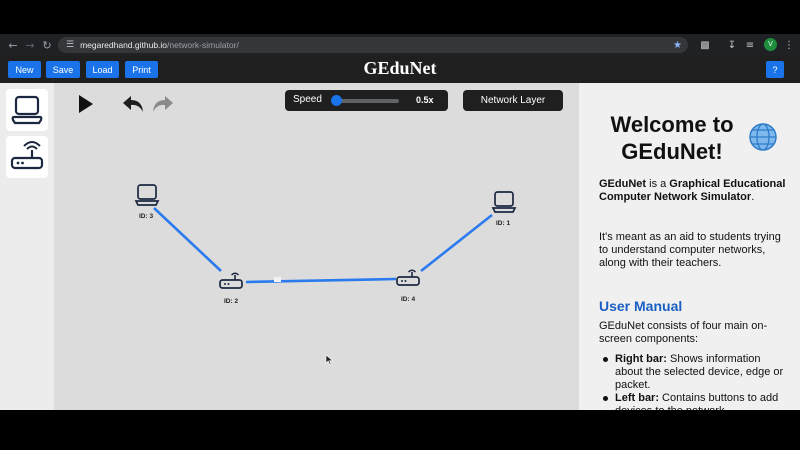 Image resolution: width=800 pixels, height=450 pixels. I want to click on print-button: Print, so click(141, 69).